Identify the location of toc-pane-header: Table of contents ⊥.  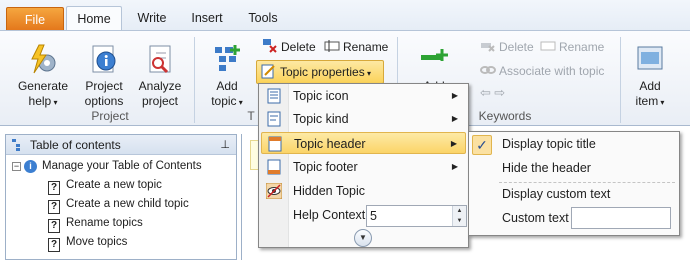
(121, 145).